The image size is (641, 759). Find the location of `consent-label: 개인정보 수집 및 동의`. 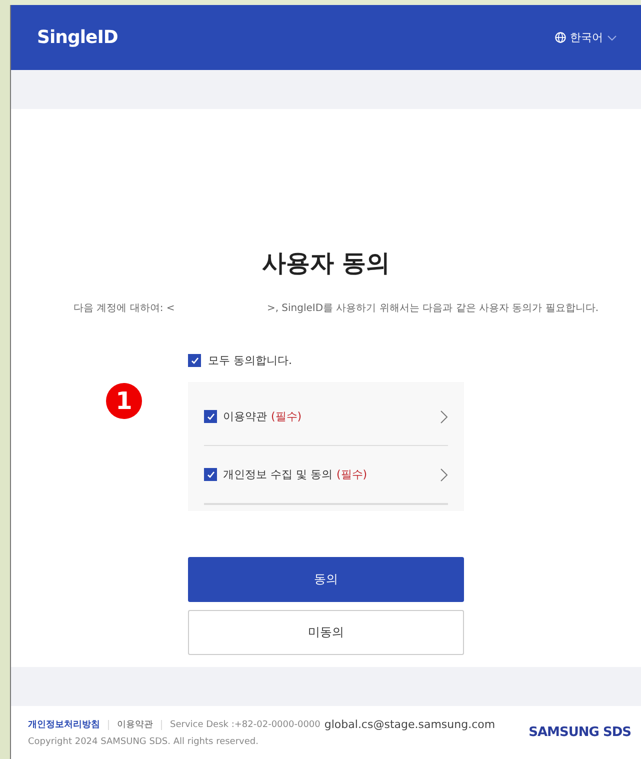

consent-label: 개인정보 수집 및 동의 is located at coordinates (277, 474).